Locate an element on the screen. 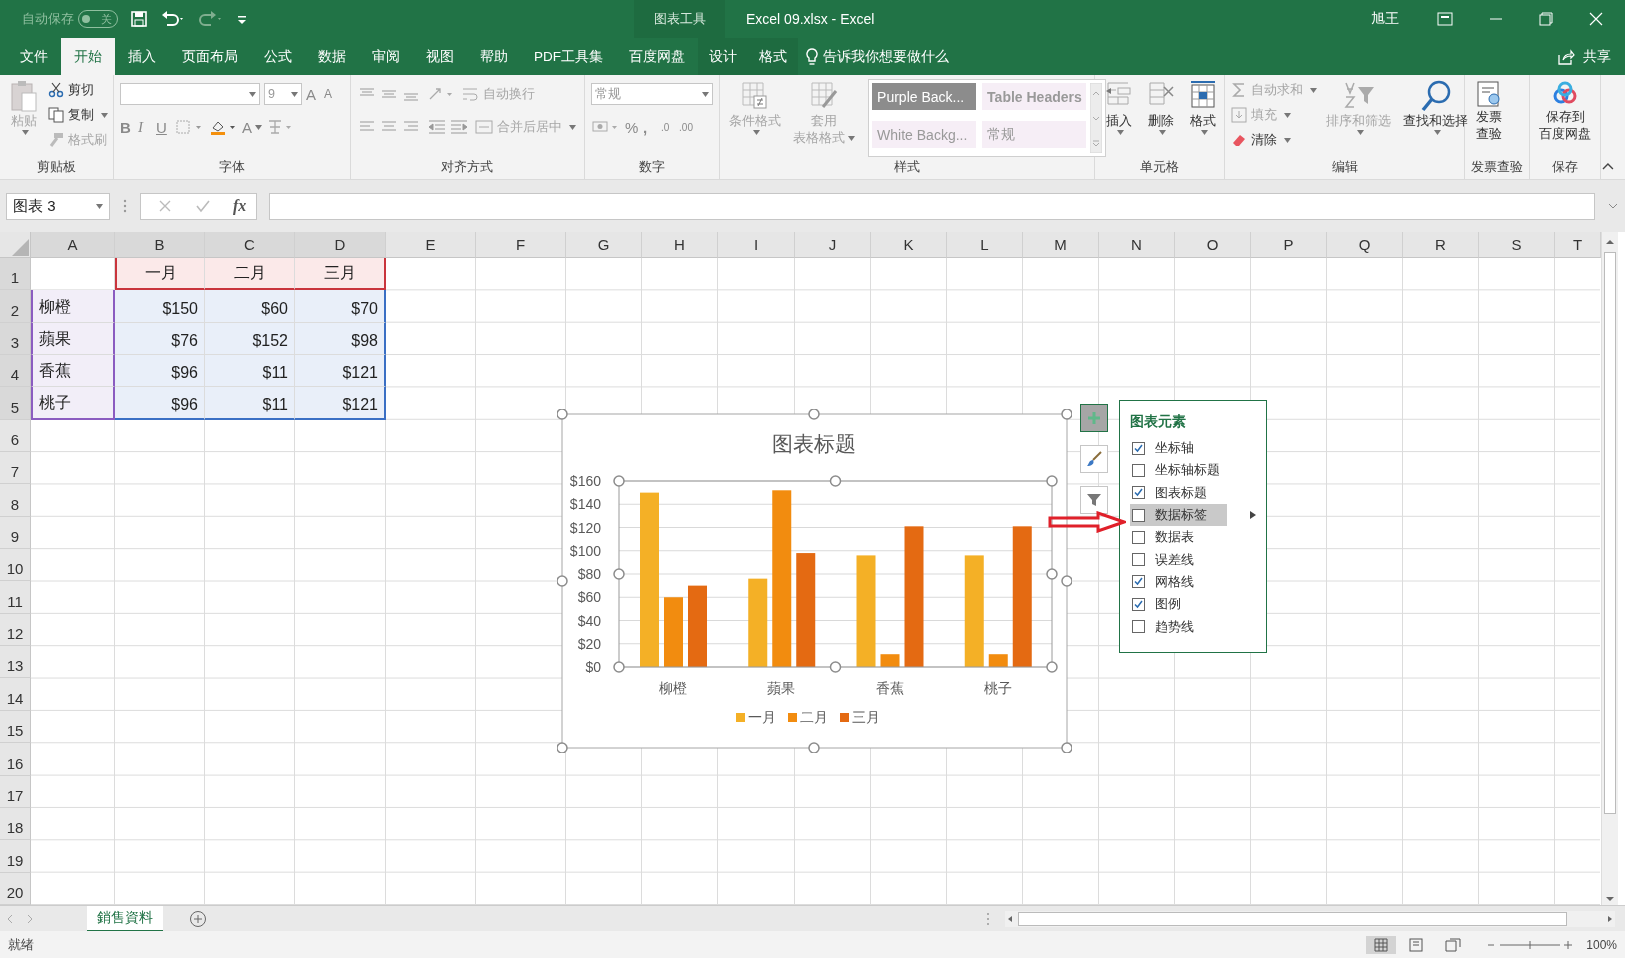 This screenshot has width=1625, height=958. save-icon is located at coordinates (139, 19).